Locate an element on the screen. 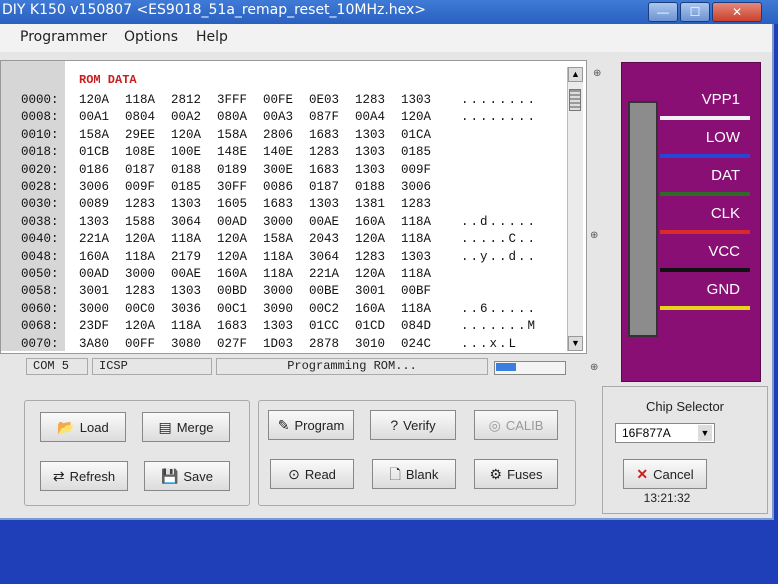 The width and height of the screenshot is (778, 584). chip-selector-title: Chip Selector is located at coordinates (685, 406).